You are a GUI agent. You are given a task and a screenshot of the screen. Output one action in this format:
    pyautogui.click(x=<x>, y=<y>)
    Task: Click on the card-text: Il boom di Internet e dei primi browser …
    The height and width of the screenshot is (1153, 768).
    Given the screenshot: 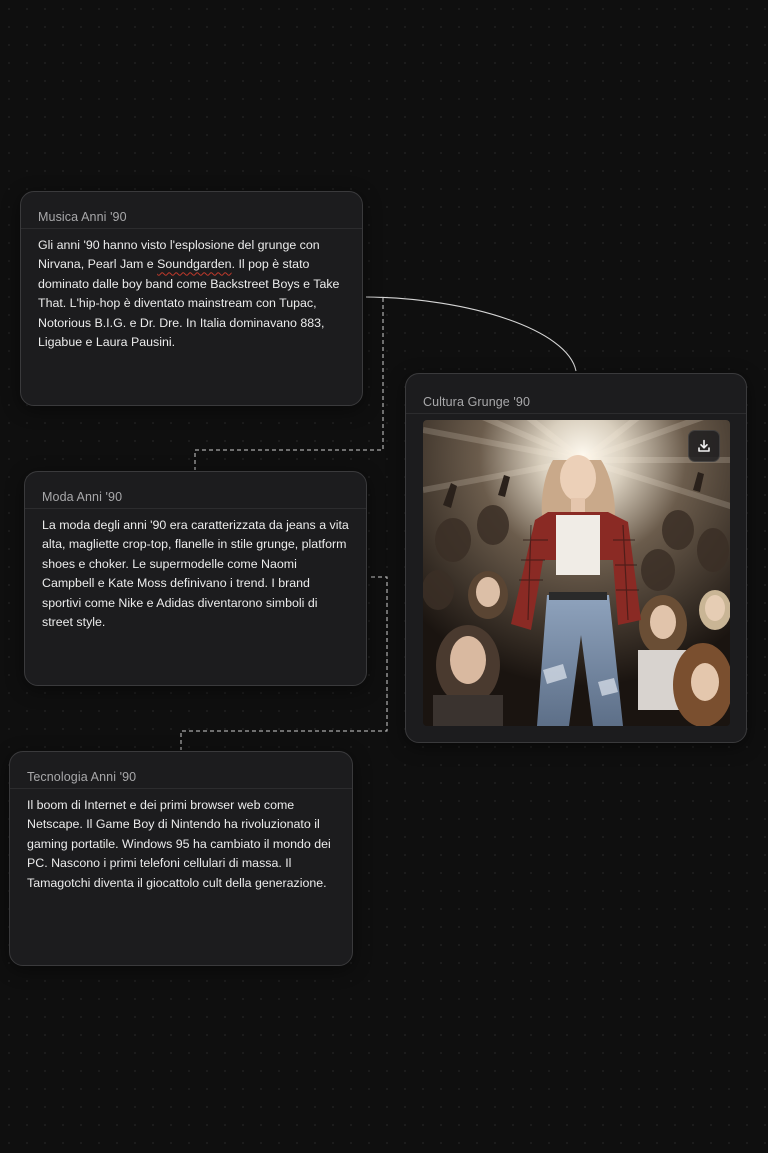 What is the action you would take?
    pyautogui.click(x=179, y=844)
    